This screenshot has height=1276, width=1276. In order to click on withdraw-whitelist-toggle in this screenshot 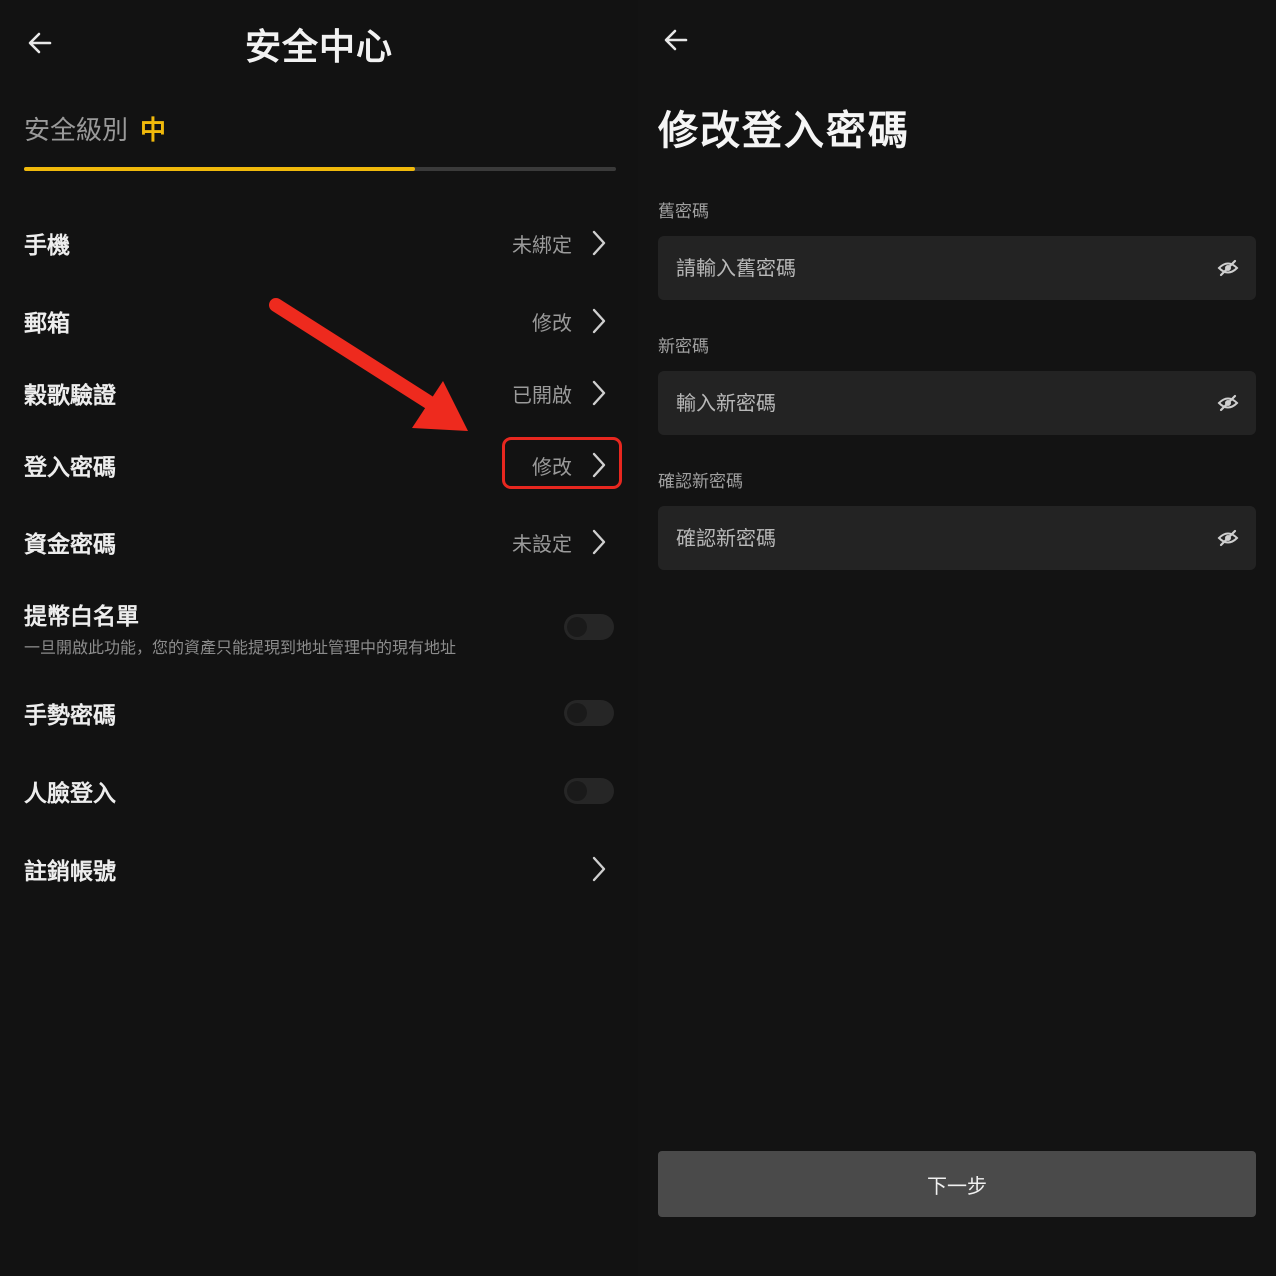, I will do `click(589, 627)`.